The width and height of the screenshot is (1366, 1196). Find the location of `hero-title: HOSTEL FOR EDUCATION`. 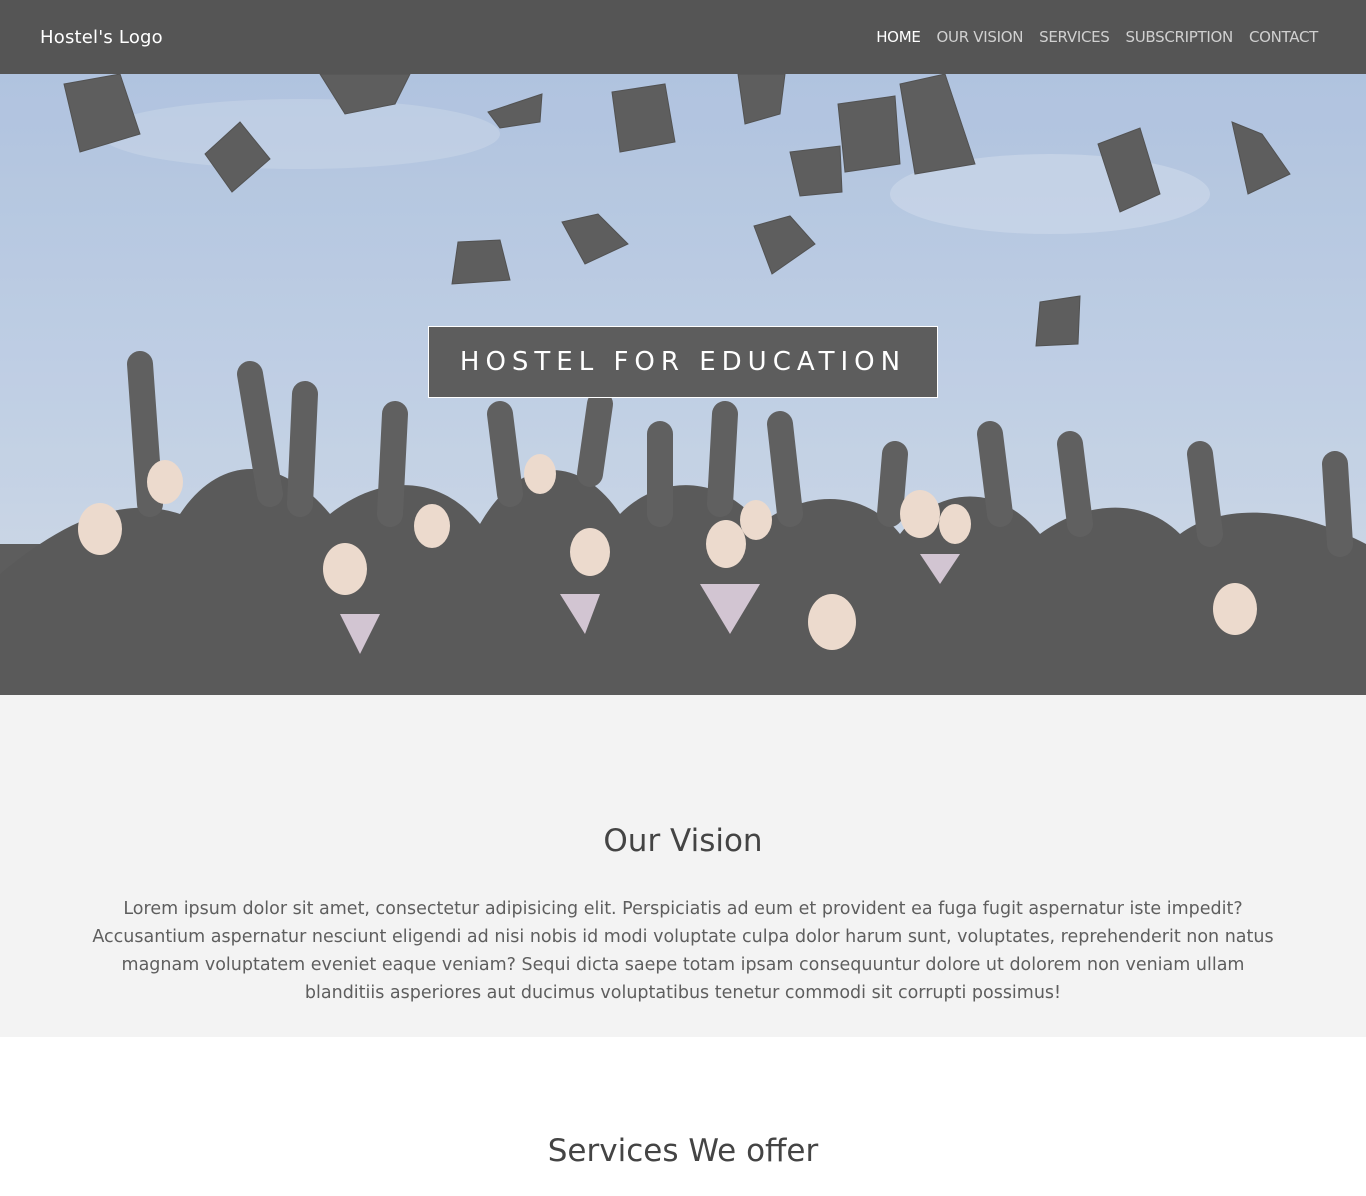

hero-title: HOSTEL FOR EDUCATION is located at coordinates (683, 362).